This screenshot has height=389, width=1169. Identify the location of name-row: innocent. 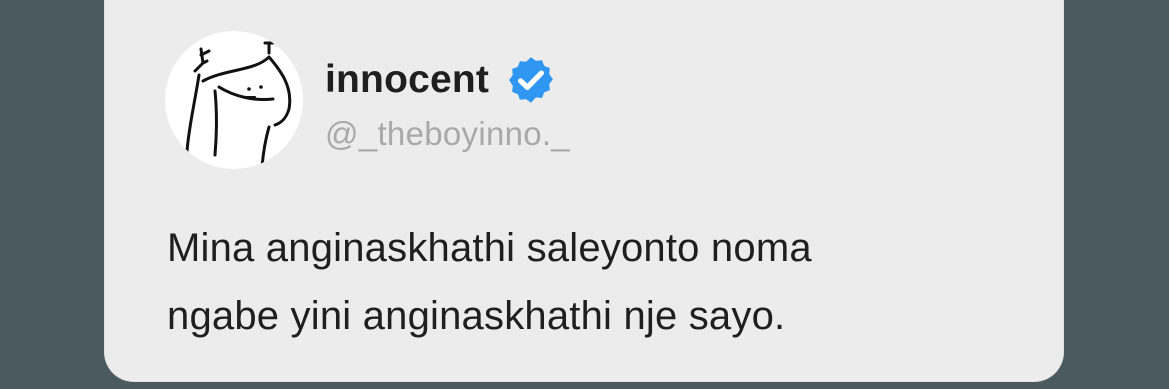
(441, 80).